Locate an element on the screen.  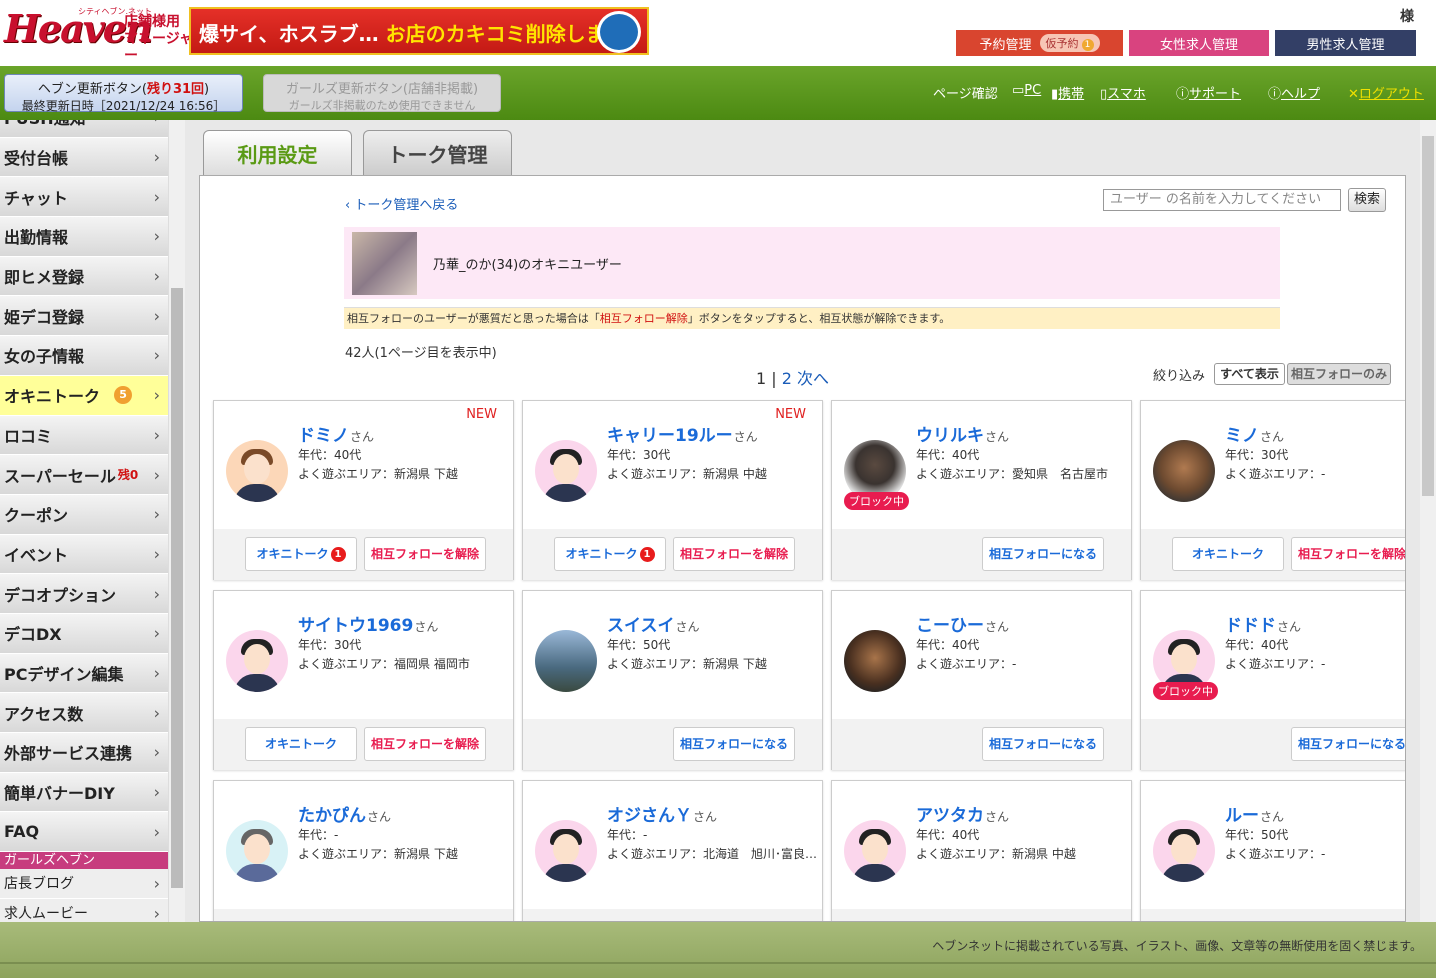
help-icon: ⓘ is located at coordinates (1275, 94).